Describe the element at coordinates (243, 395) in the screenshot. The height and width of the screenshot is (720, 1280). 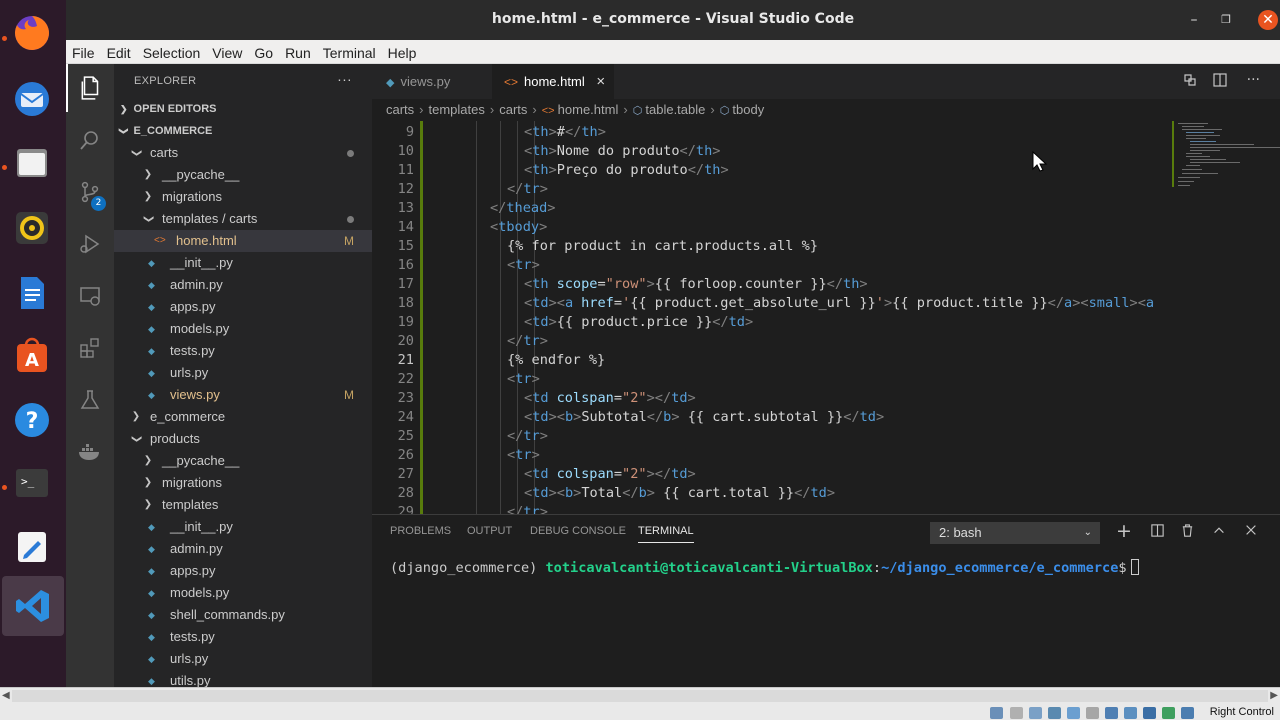
I see `tree-file: ◆ views.py M` at that location.